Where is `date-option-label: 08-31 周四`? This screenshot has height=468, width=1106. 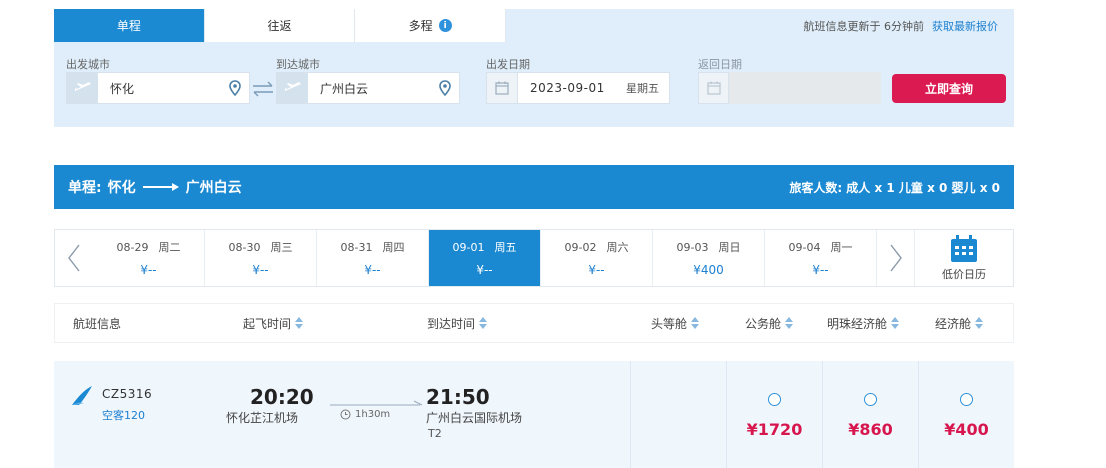 date-option-label: 08-31 周四 is located at coordinates (372, 247).